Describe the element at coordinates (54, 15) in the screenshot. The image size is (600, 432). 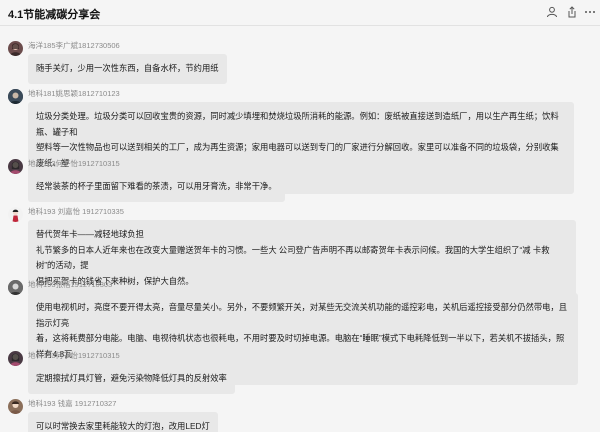
I see `chat-title: 4.1节能减碳分享会` at that location.